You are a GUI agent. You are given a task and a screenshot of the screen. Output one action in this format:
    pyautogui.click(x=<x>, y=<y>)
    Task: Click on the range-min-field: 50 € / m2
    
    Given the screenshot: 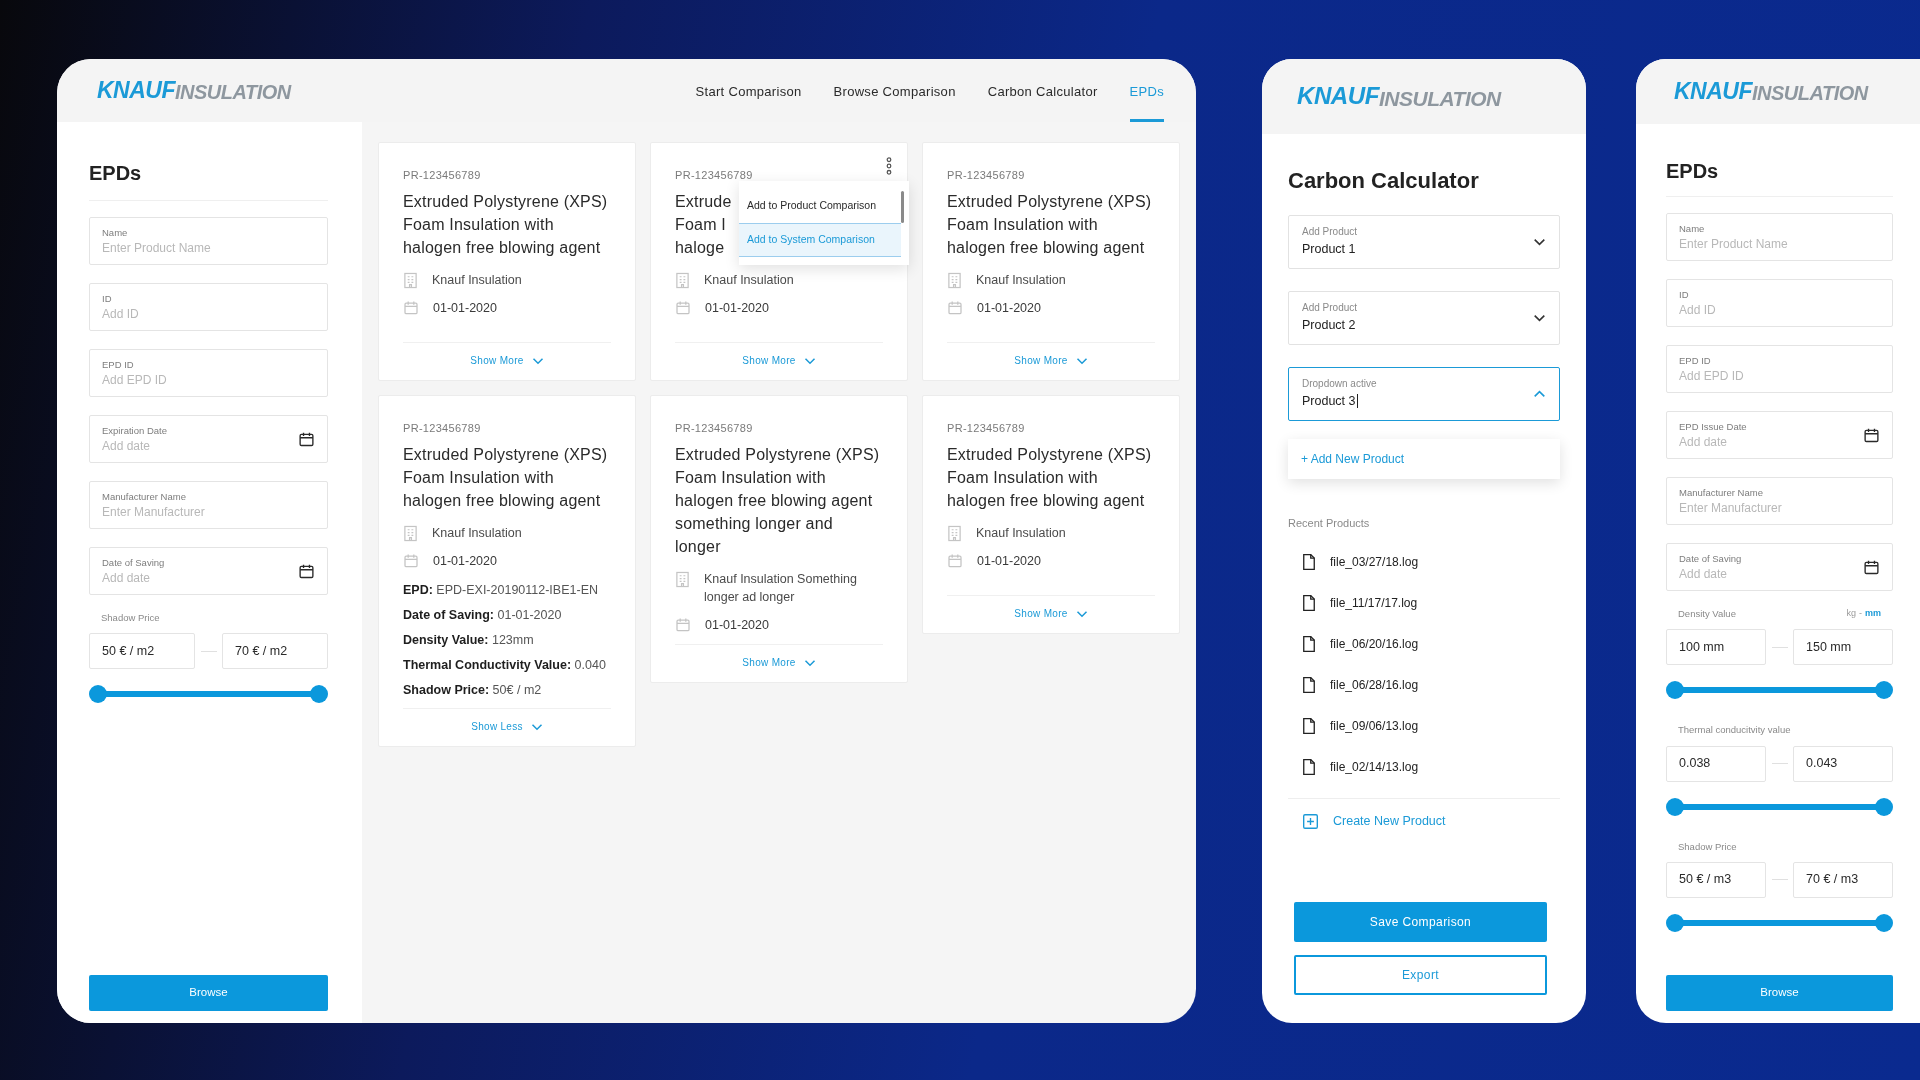 What is the action you would take?
    pyautogui.click(x=142, y=651)
    